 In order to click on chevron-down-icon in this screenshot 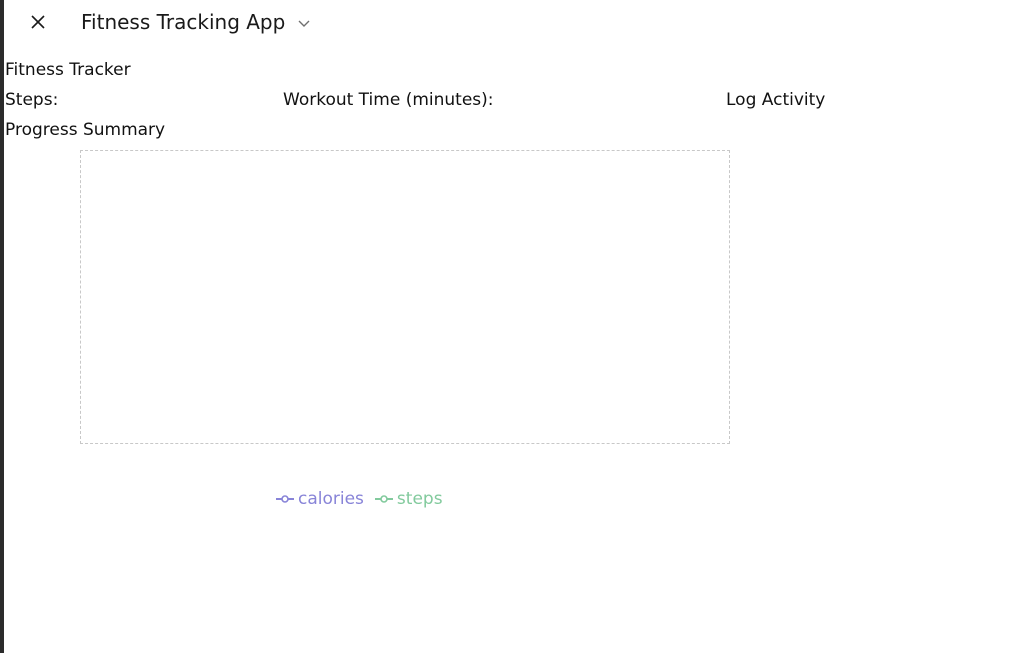, I will do `click(304, 23)`.